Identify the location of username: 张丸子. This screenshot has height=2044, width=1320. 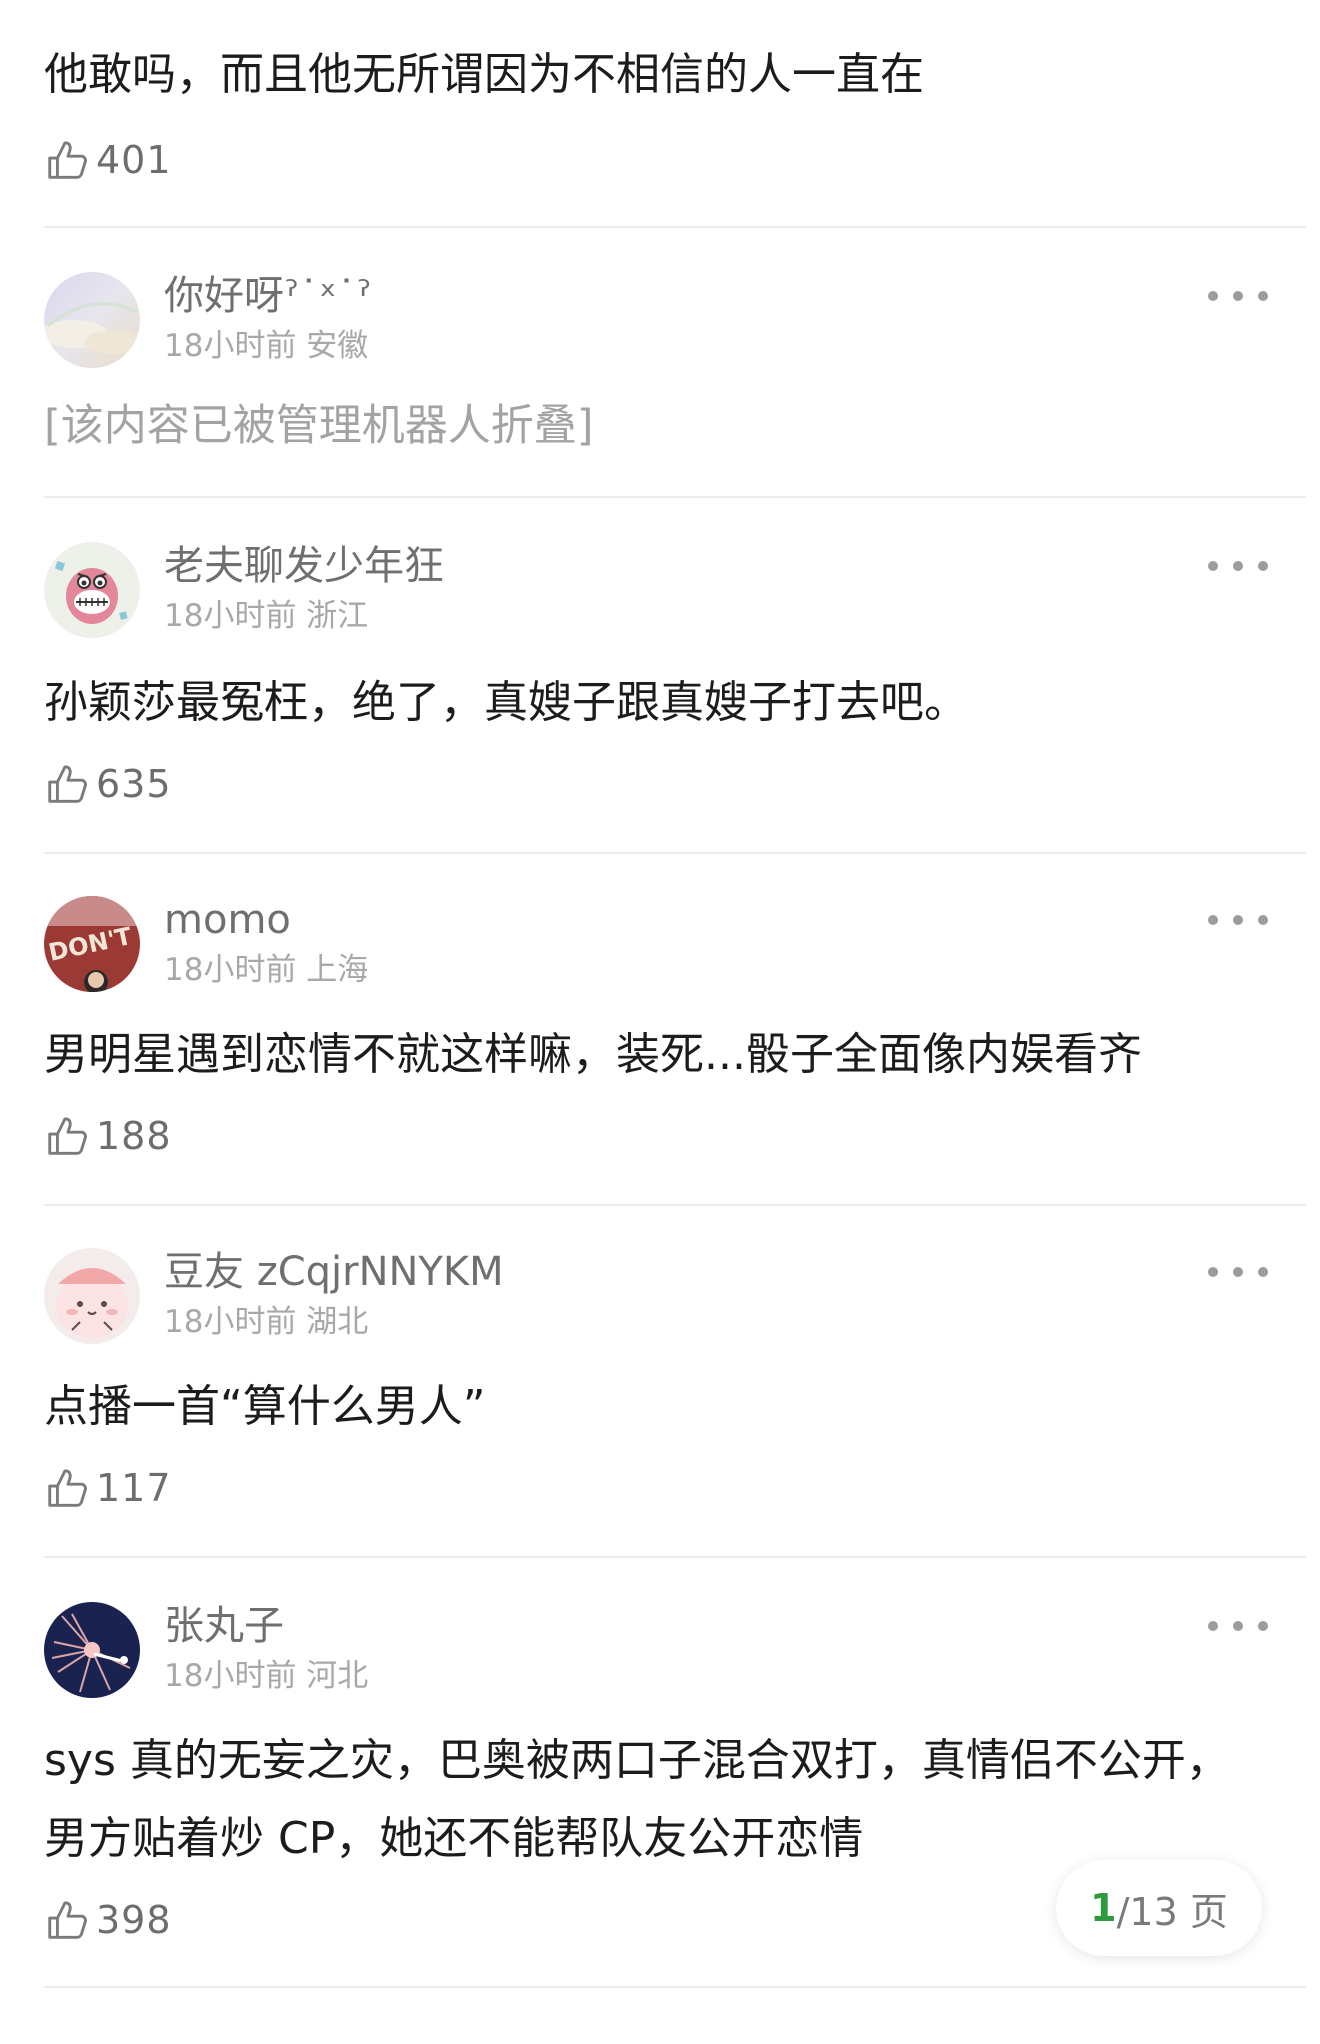
(224, 1626).